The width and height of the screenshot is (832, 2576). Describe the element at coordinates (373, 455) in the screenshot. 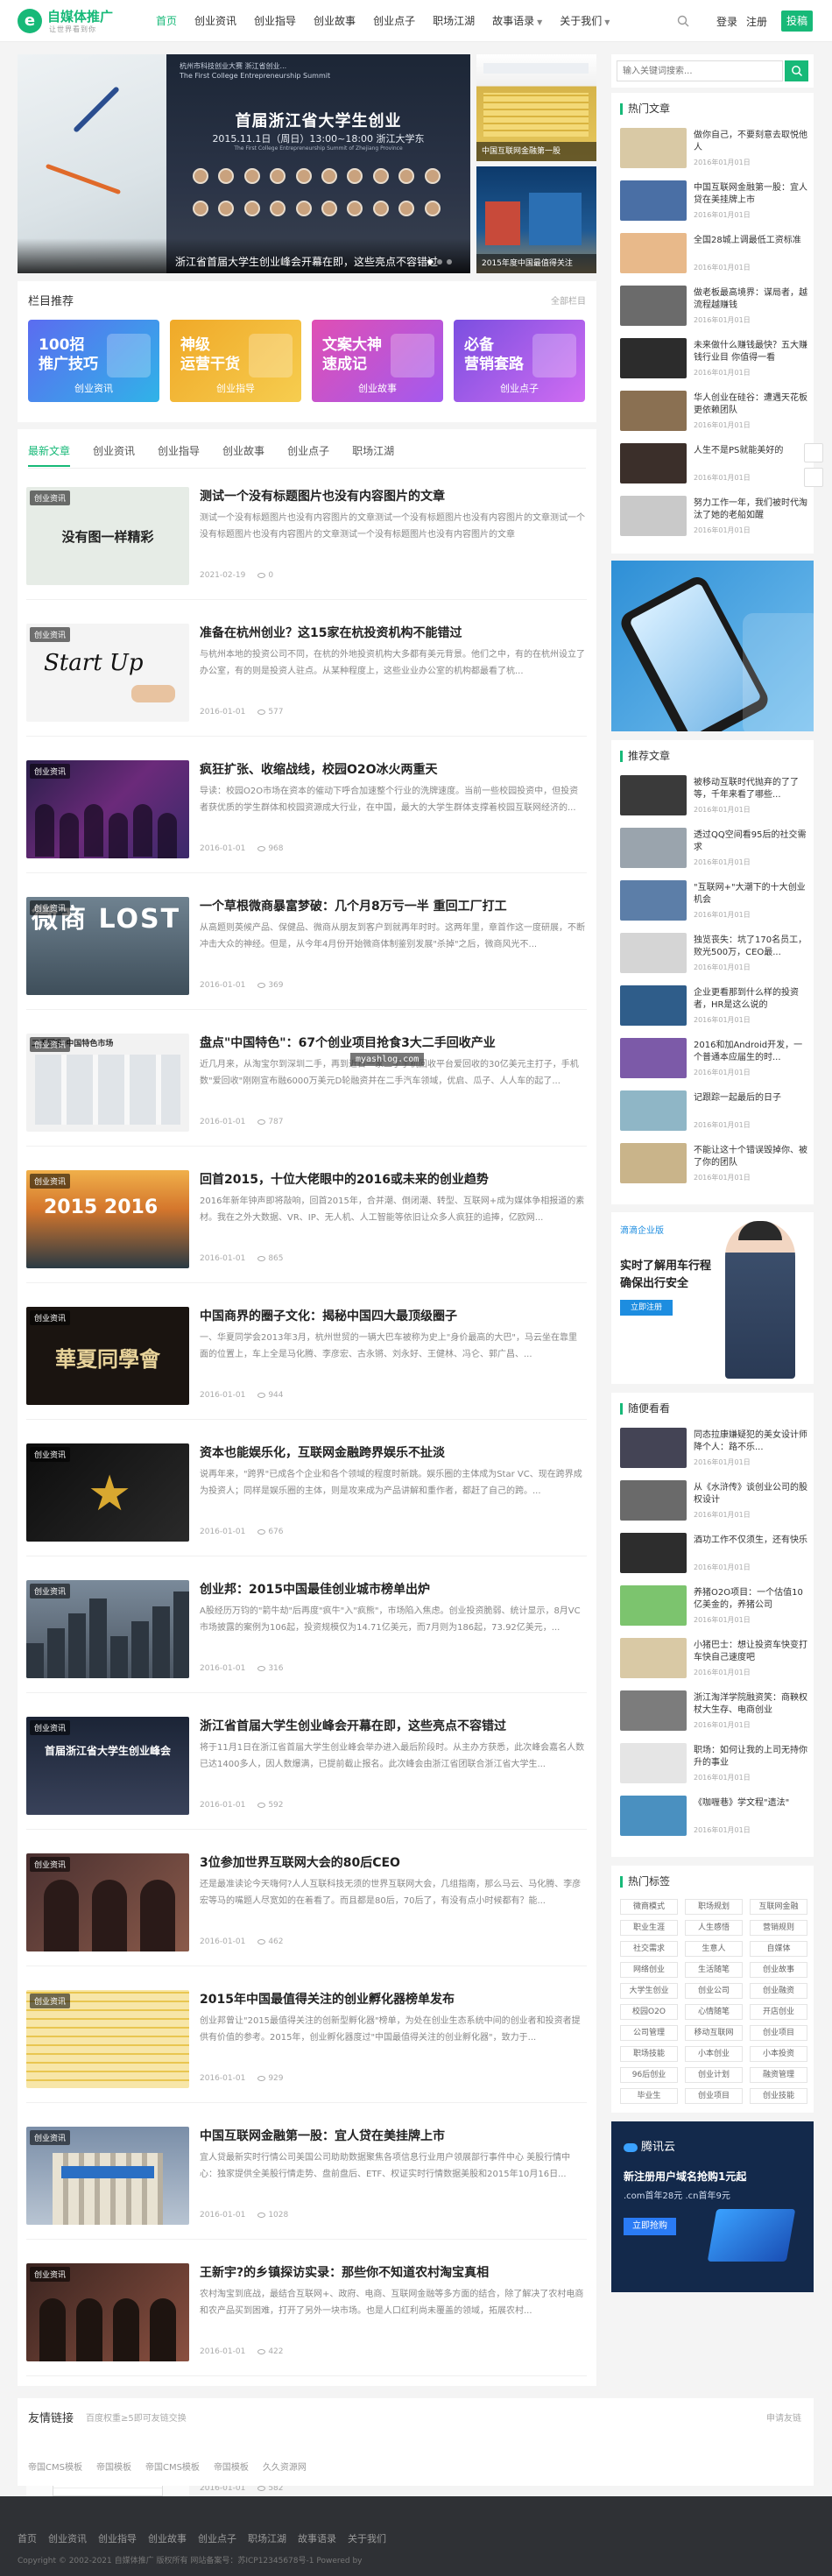

I see `tab-5: 职场江湖` at that location.